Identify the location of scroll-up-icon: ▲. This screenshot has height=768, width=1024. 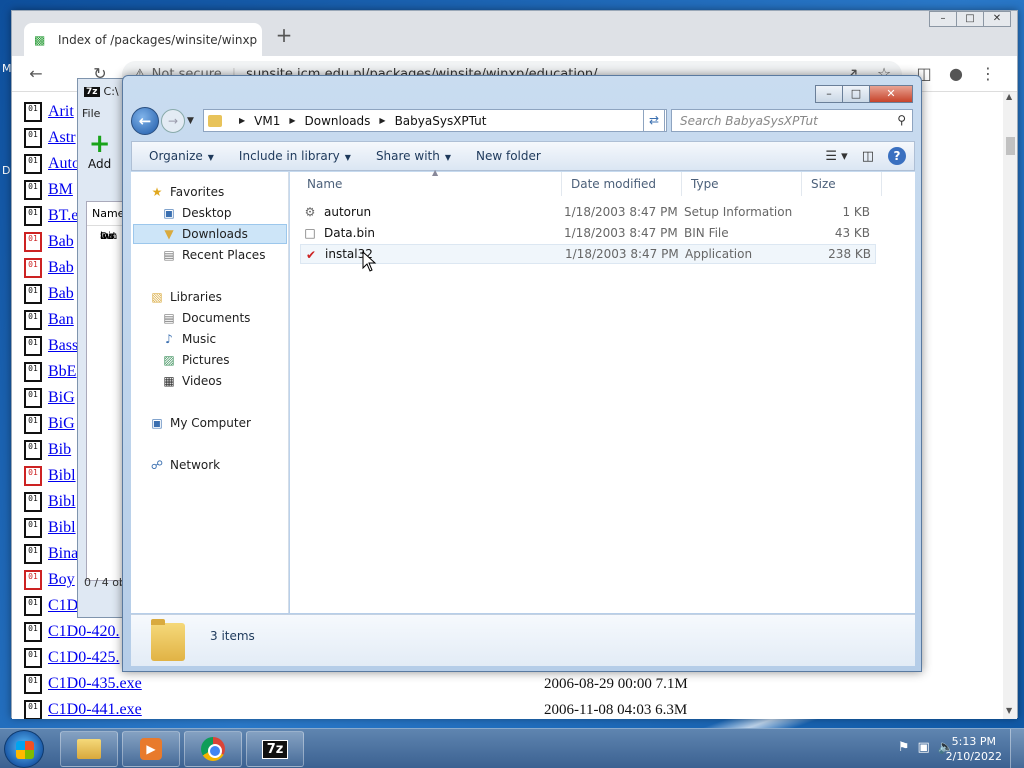
(1009, 96).